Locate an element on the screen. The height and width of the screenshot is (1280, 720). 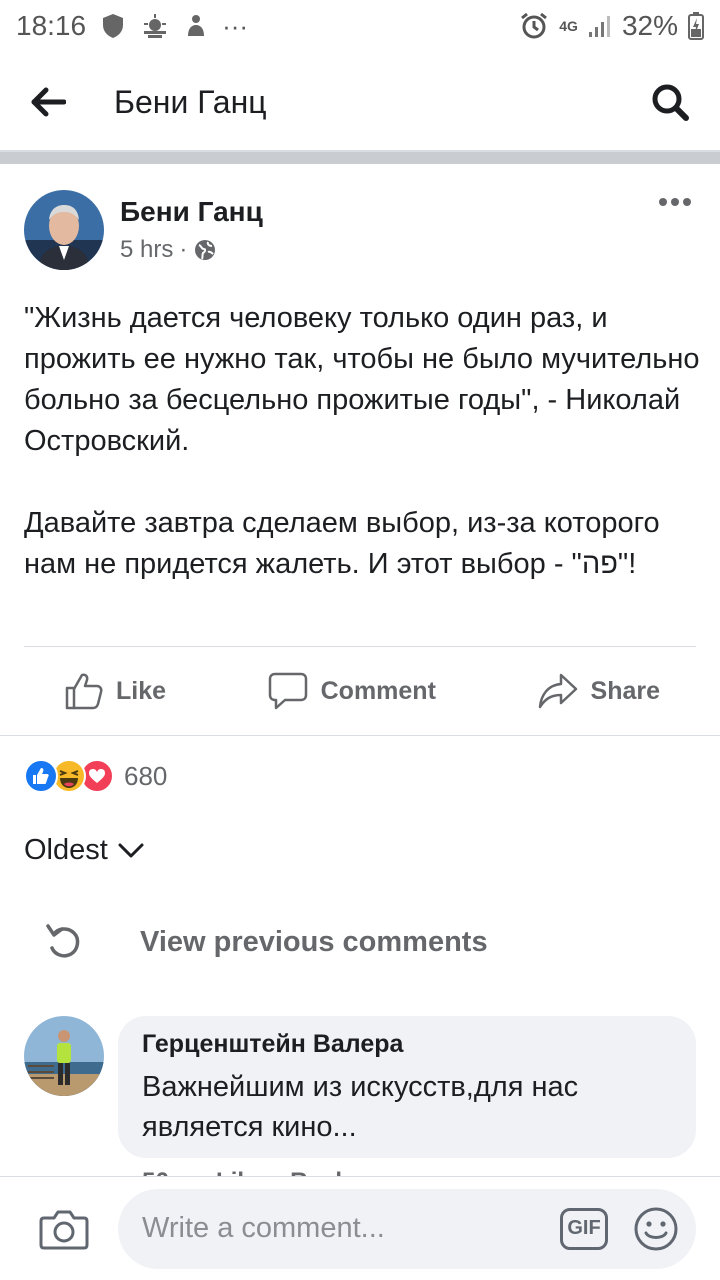
share-label: Share is located at coordinates (625, 690).